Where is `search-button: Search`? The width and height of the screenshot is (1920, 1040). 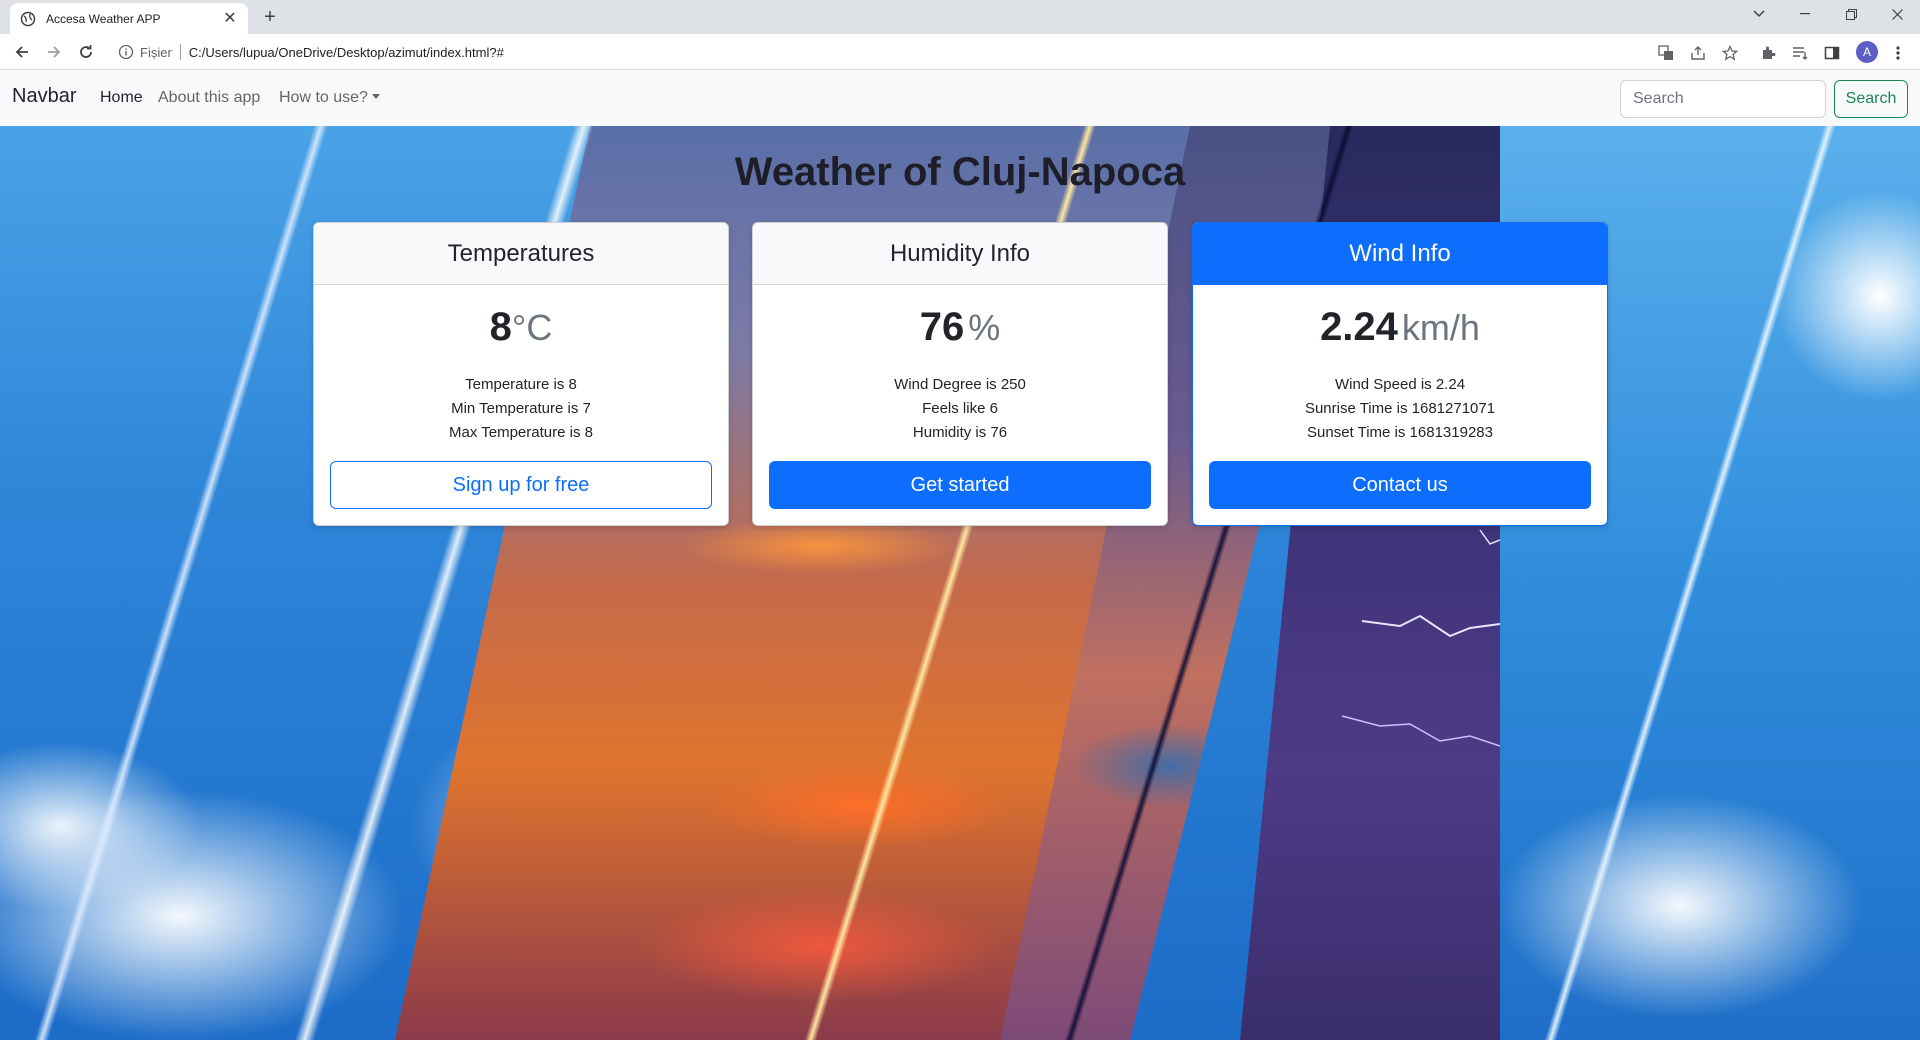 search-button: Search is located at coordinates (1871, 99).